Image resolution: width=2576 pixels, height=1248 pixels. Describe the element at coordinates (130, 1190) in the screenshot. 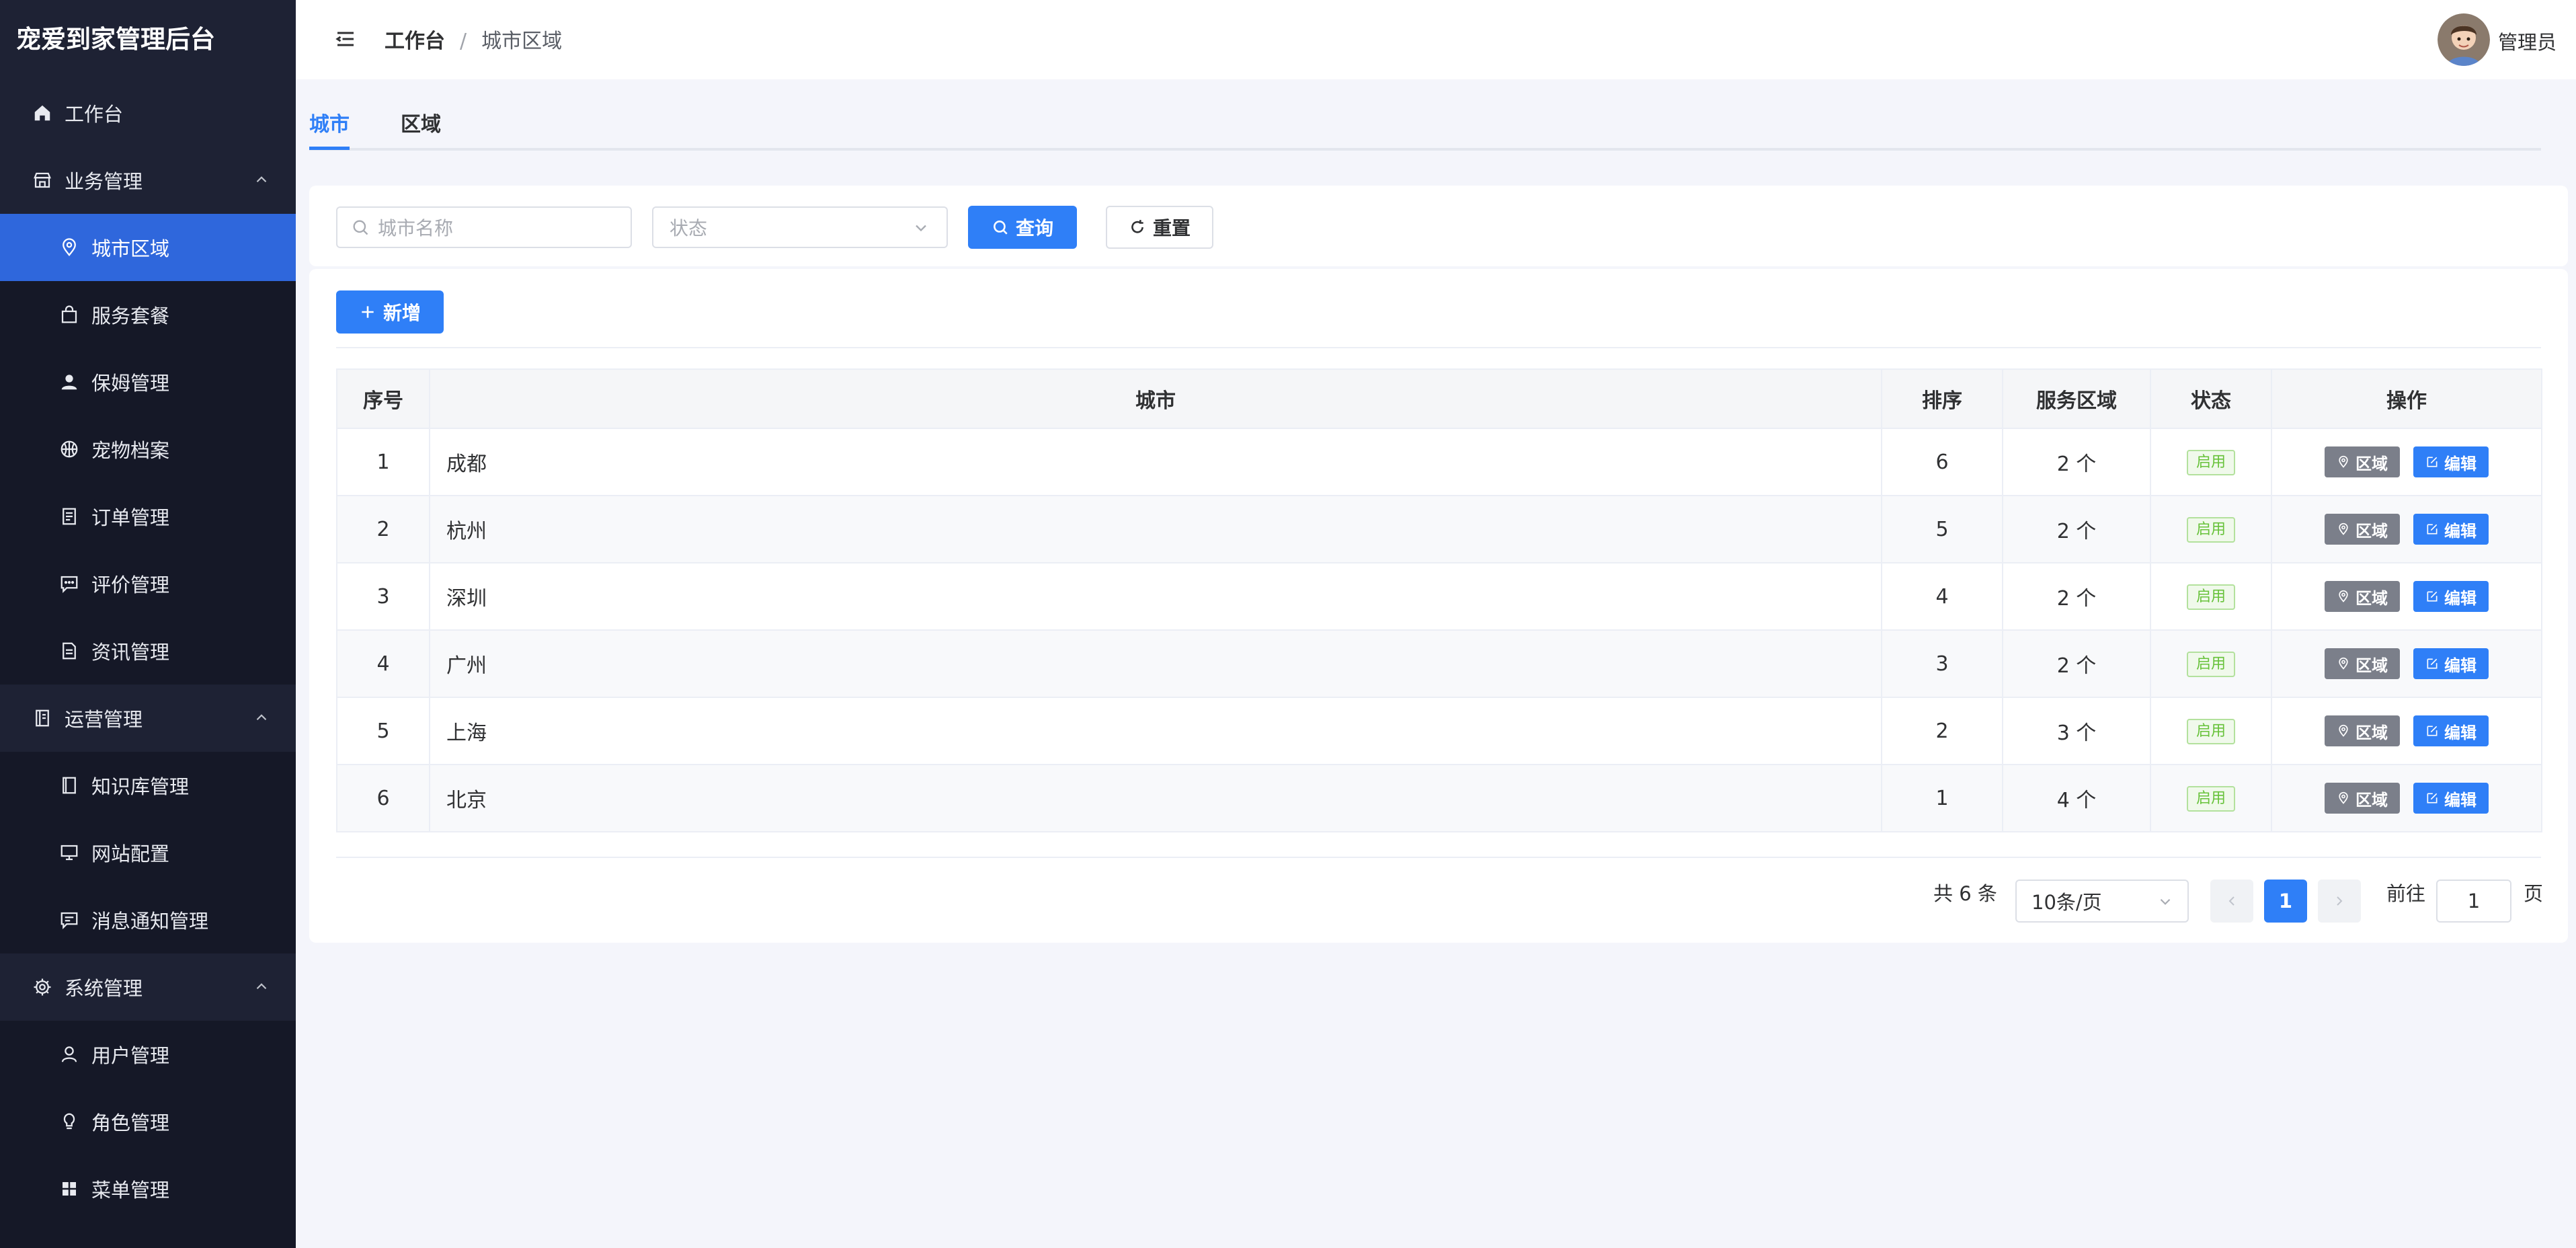

I see `sidebar-item-label: 菜单管理` at that location.